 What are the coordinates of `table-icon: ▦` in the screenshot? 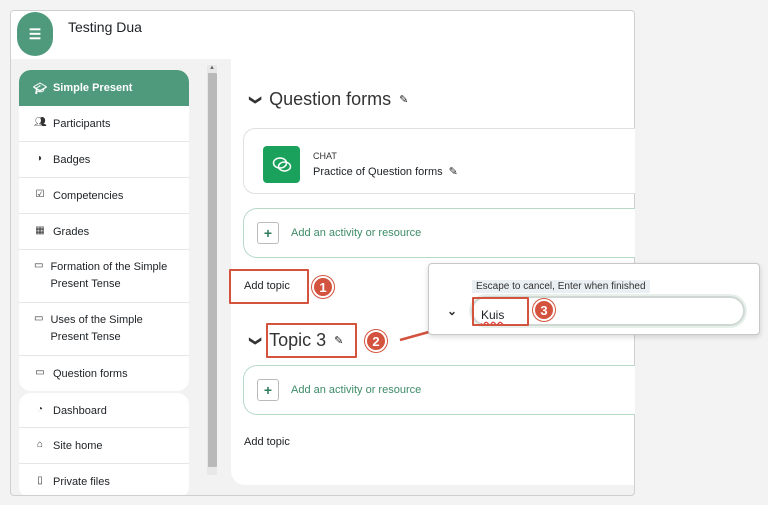 It's located at (40, 230).